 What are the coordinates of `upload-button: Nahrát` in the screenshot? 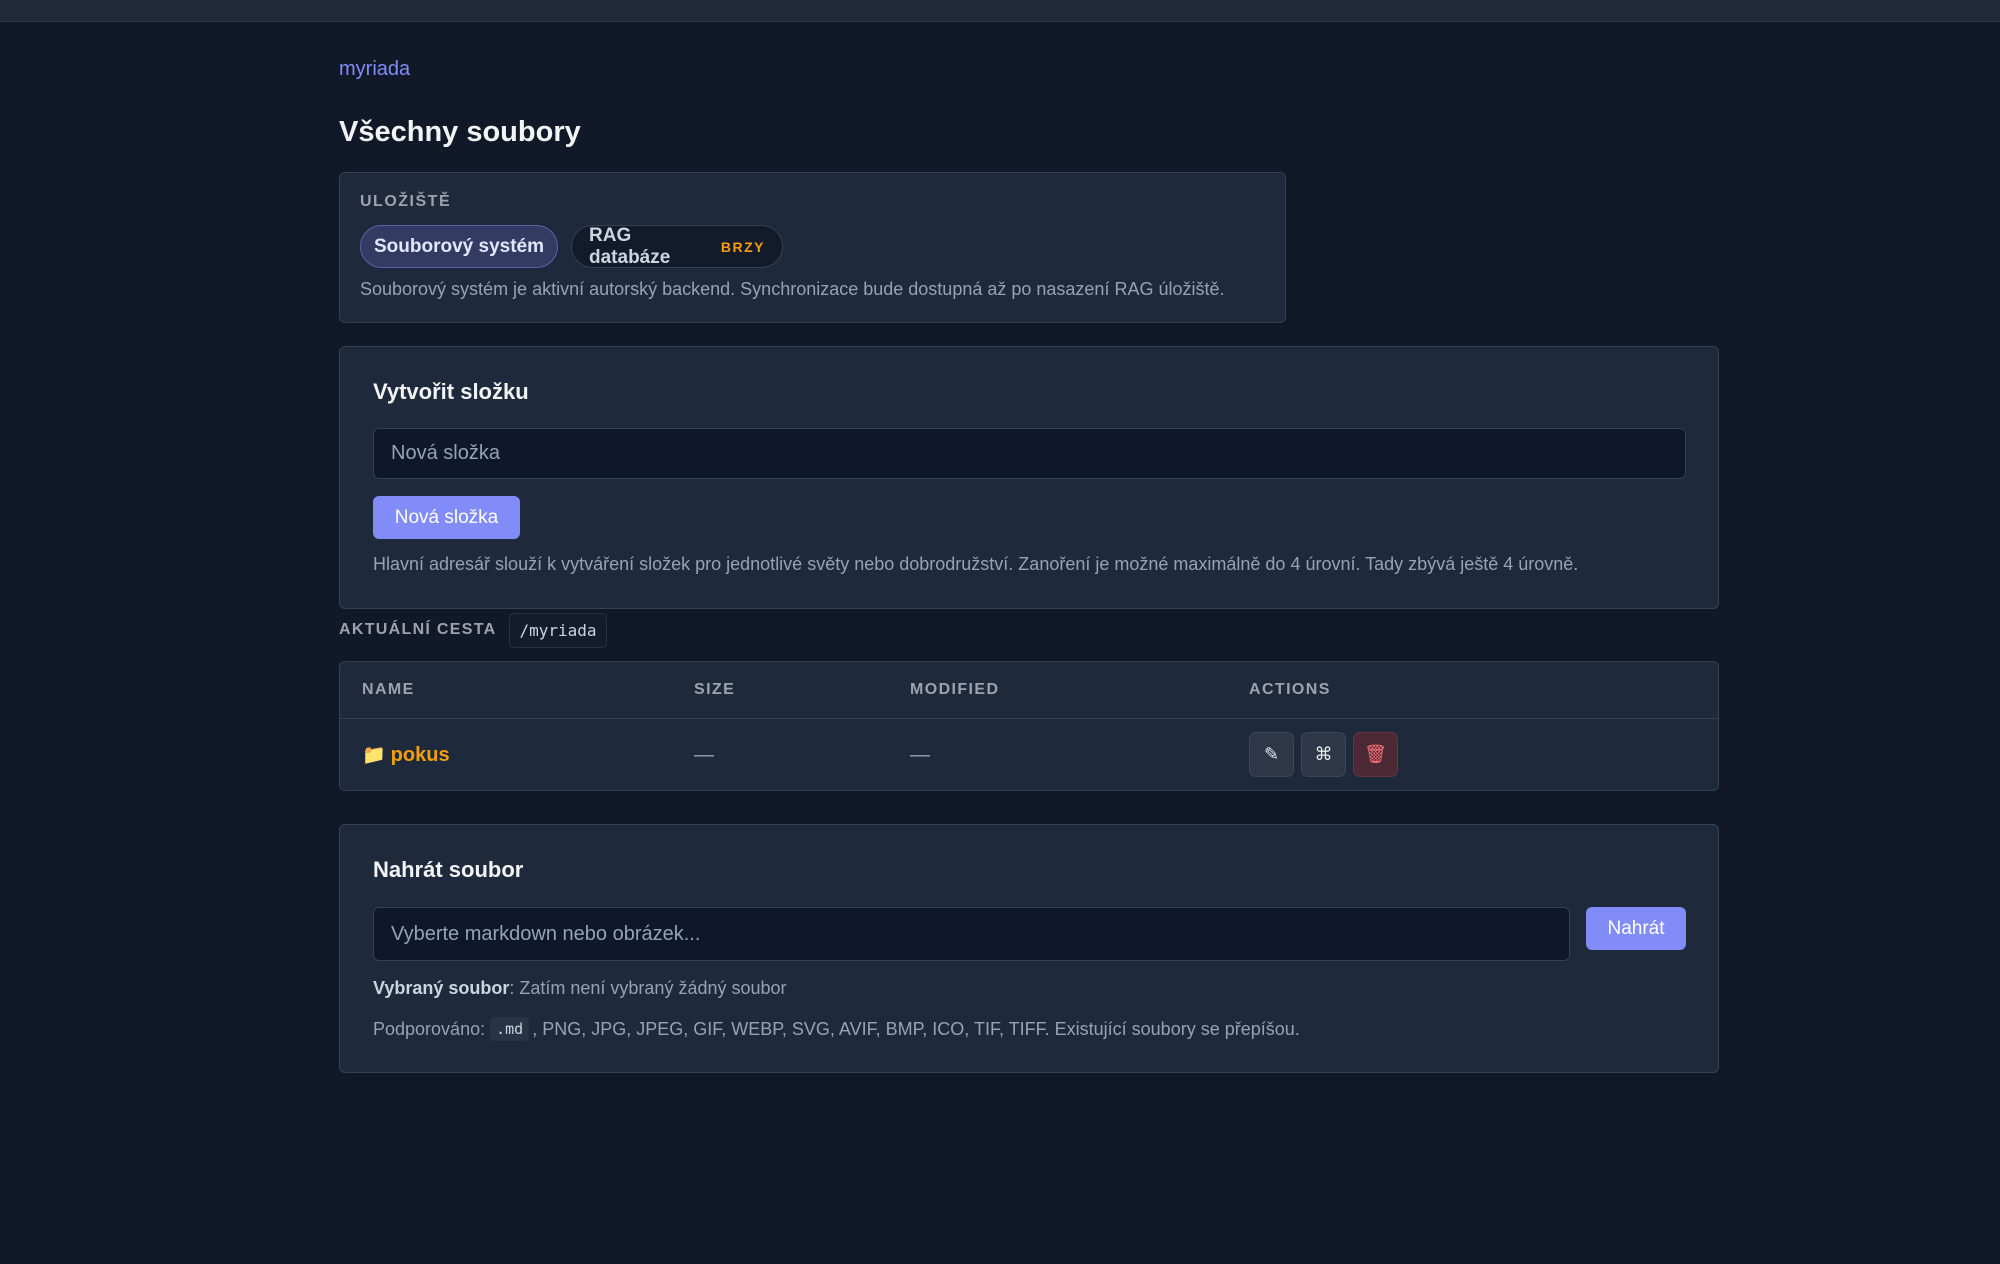 It's located at (1636, 928).